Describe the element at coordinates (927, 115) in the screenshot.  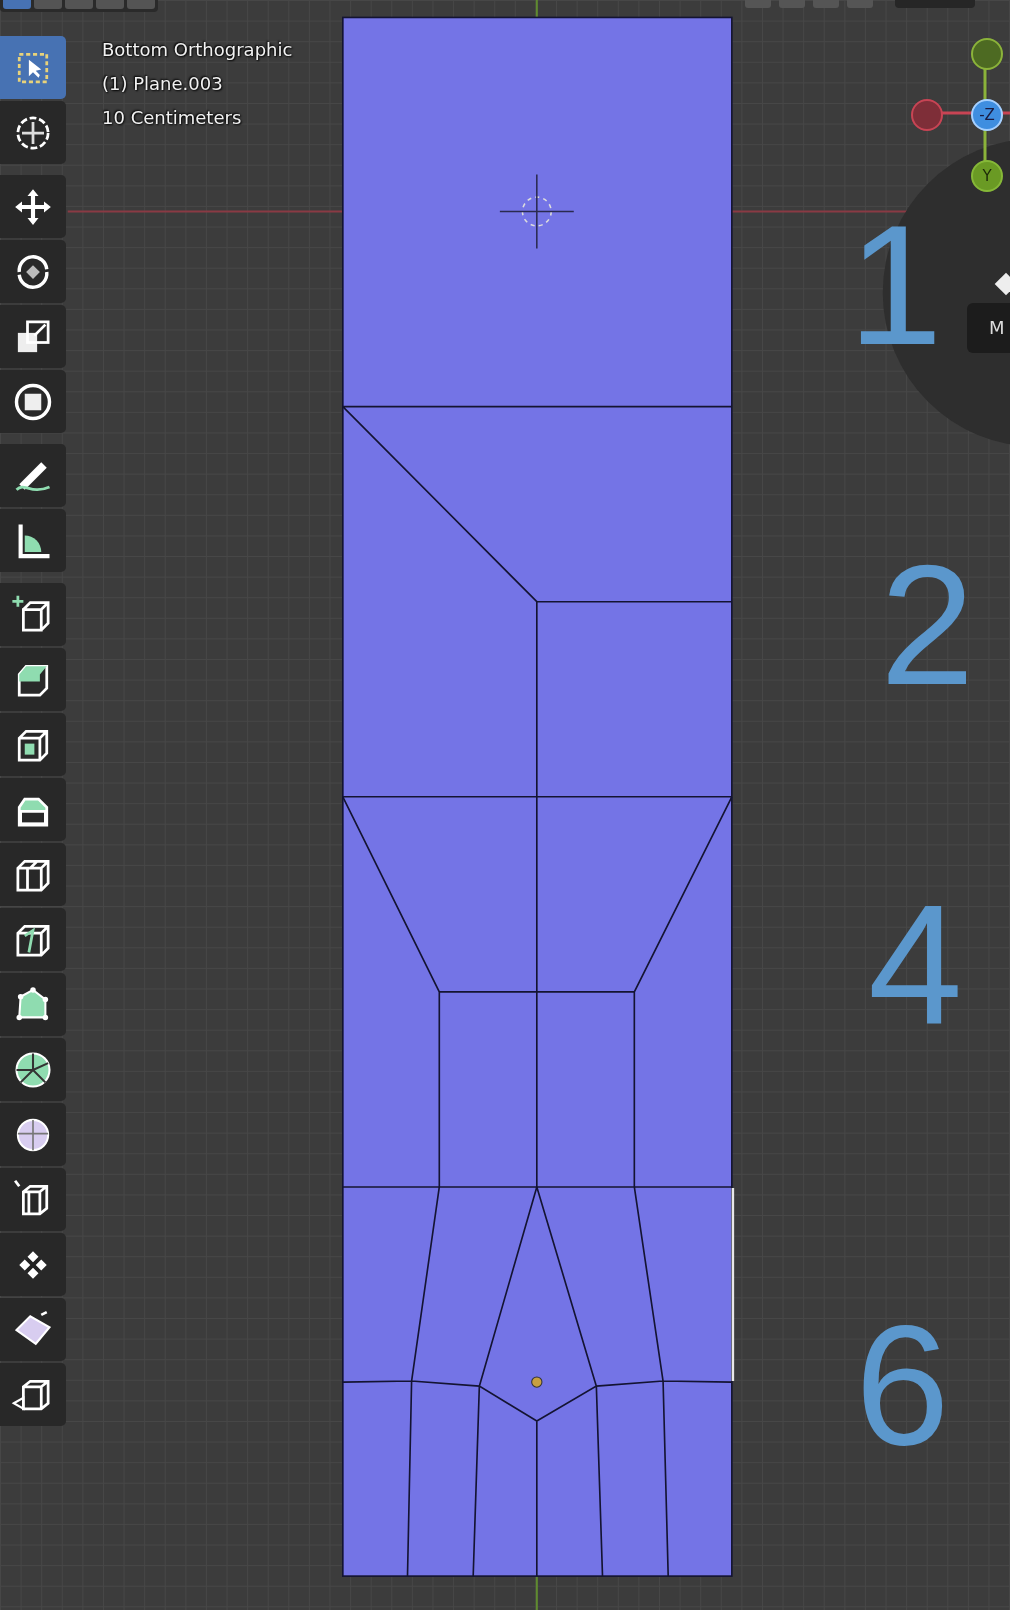
I see `x-axis-handle` at that location.